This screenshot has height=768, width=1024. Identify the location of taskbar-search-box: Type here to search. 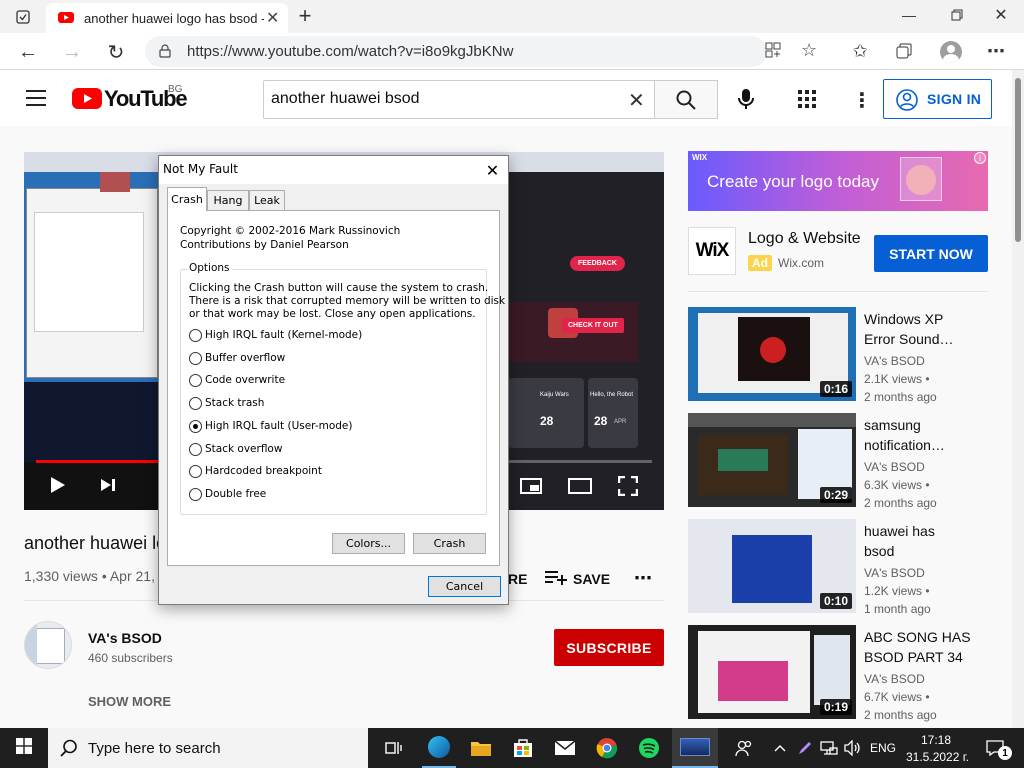
(208, 748).